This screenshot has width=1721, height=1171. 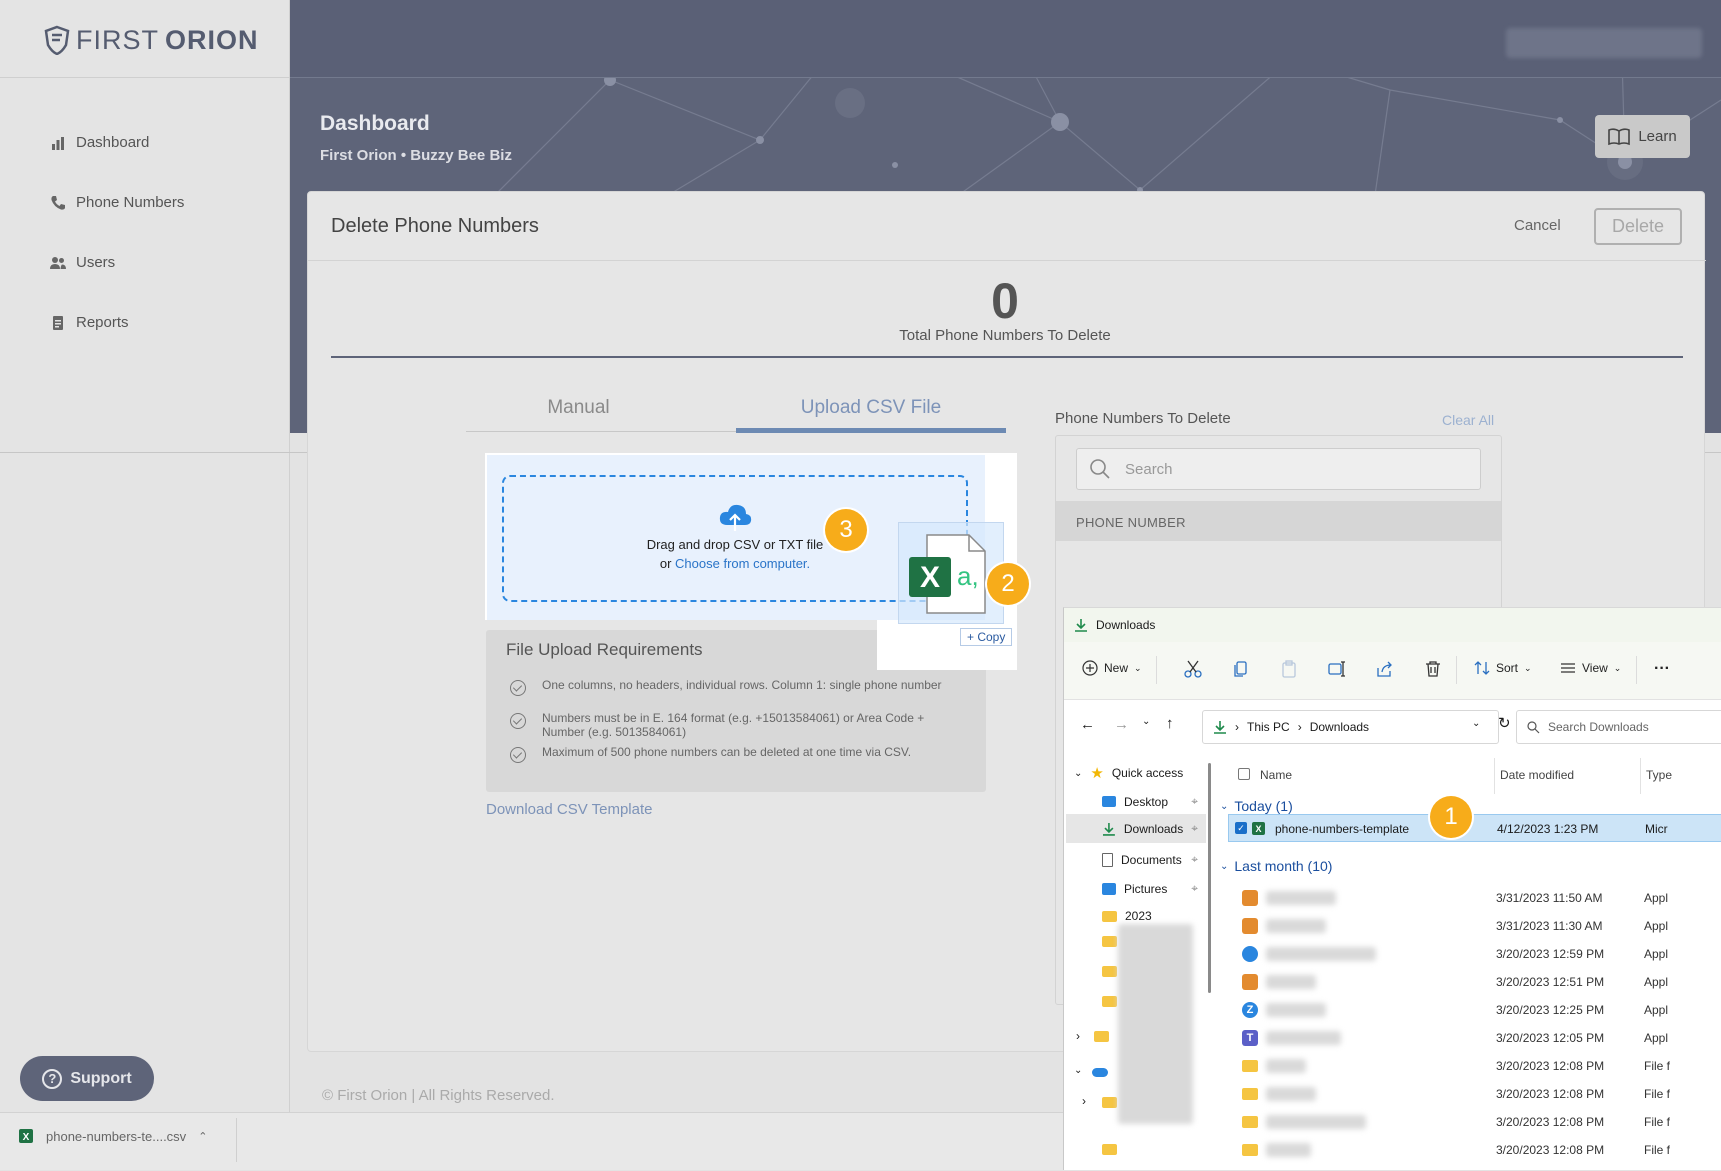 What do you see at coordinates (1244, 774) in the screenshot?
I see `select-all-checkbox` at bounding box center [1244, 774].